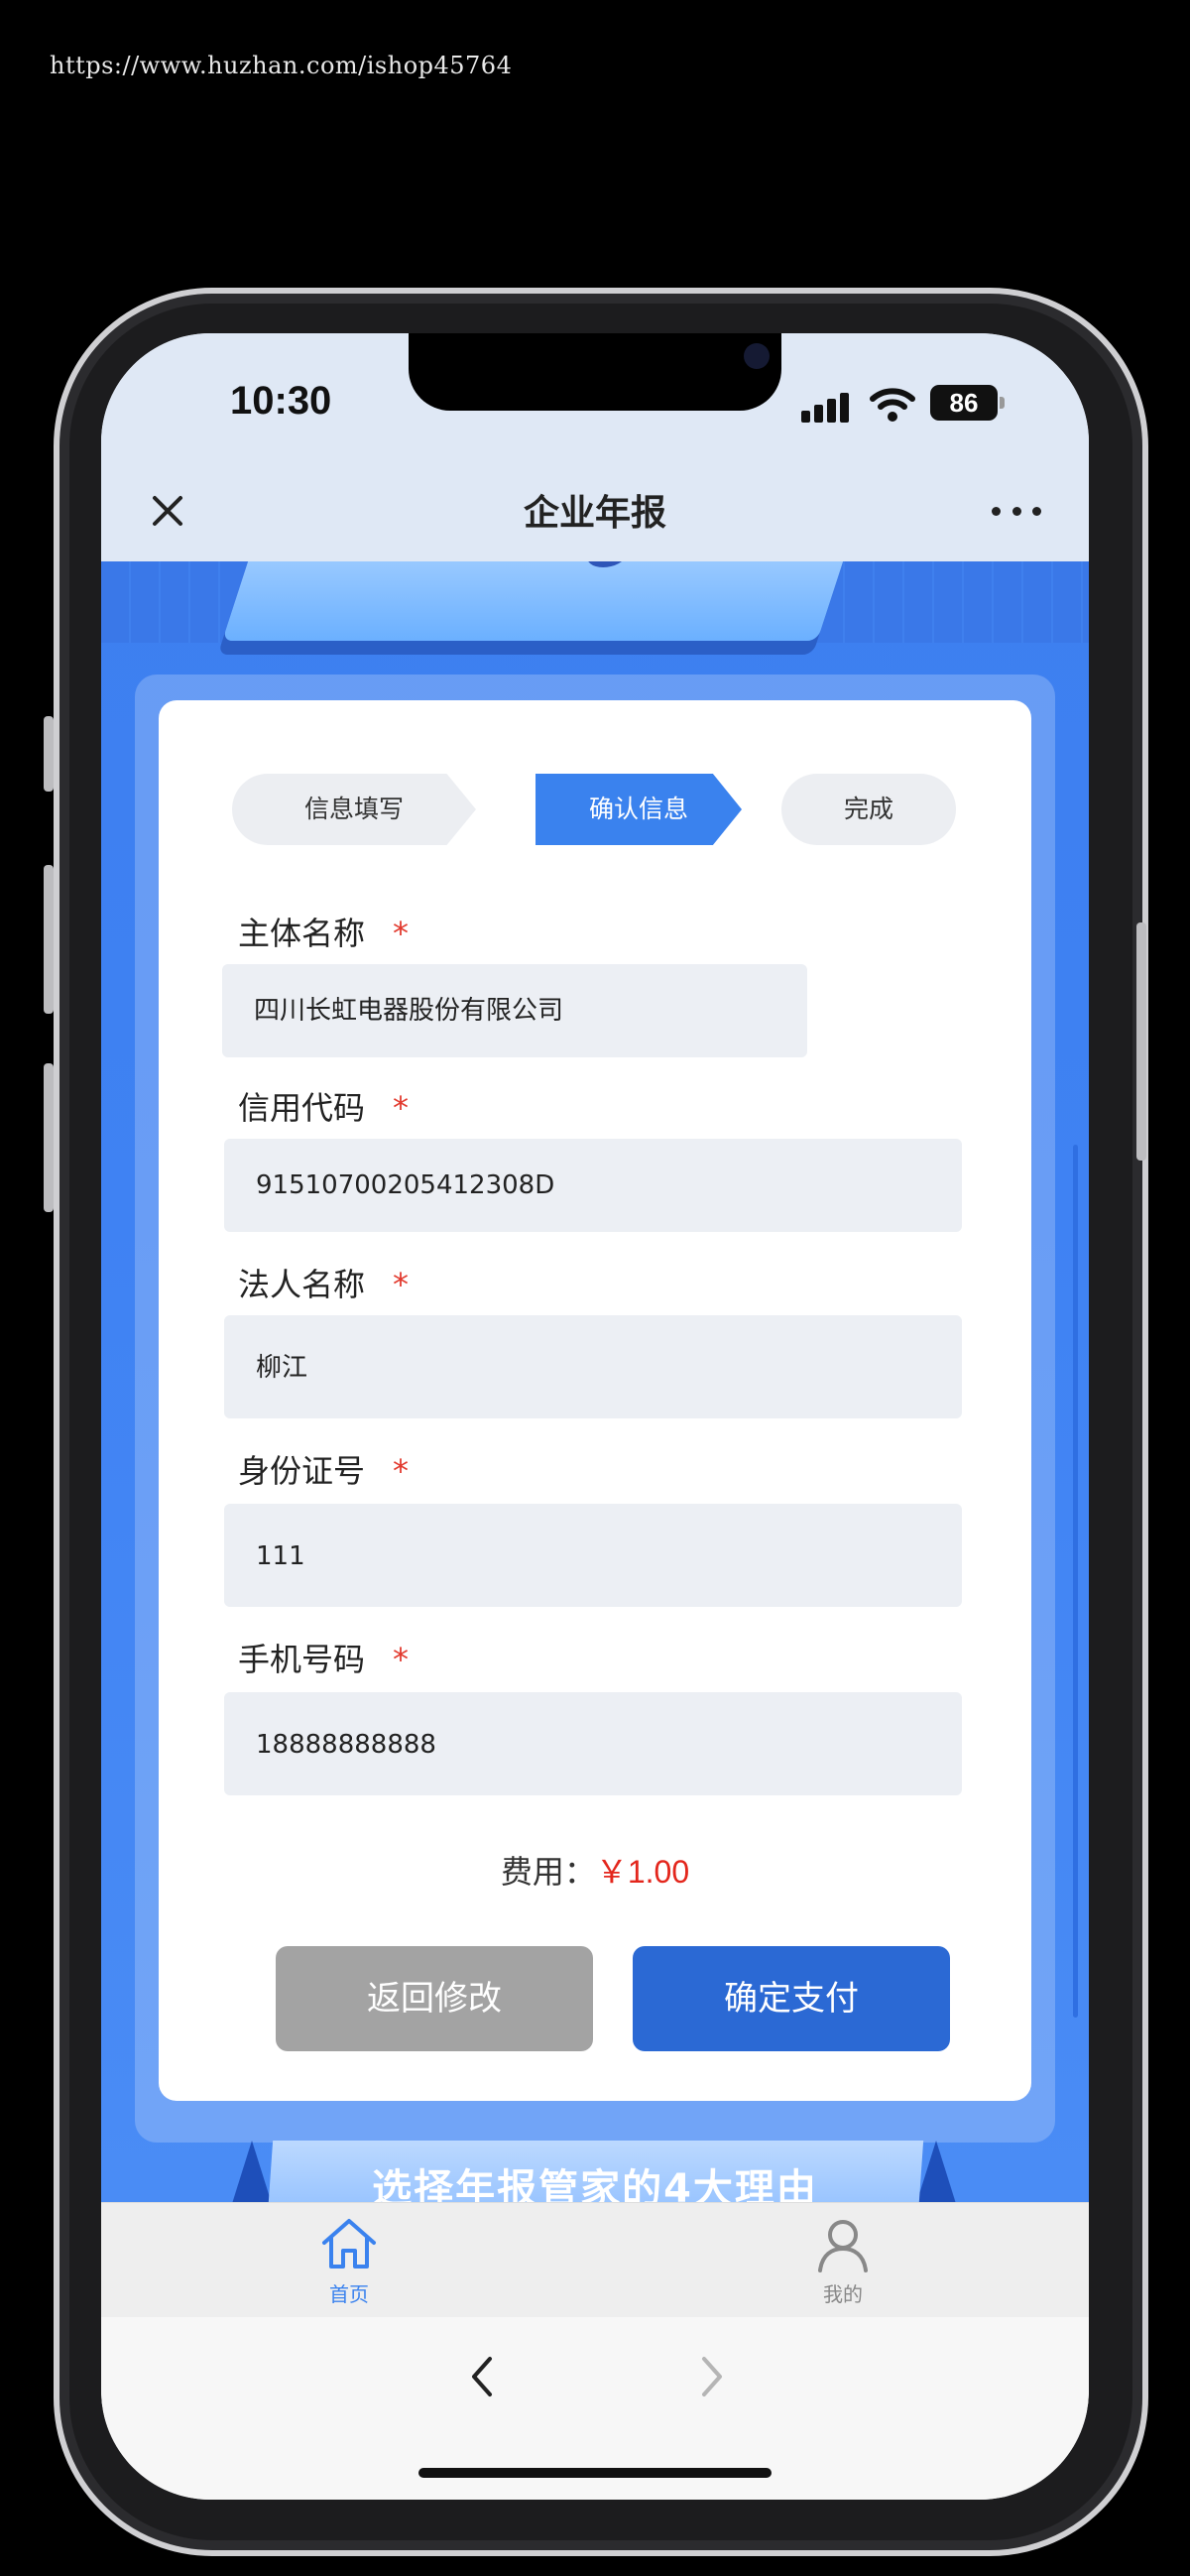 Image resolution: width=1190 pixels, height=2576 pixels. I want to click on tab-bar: 首页 我的, so click(595, 2260).